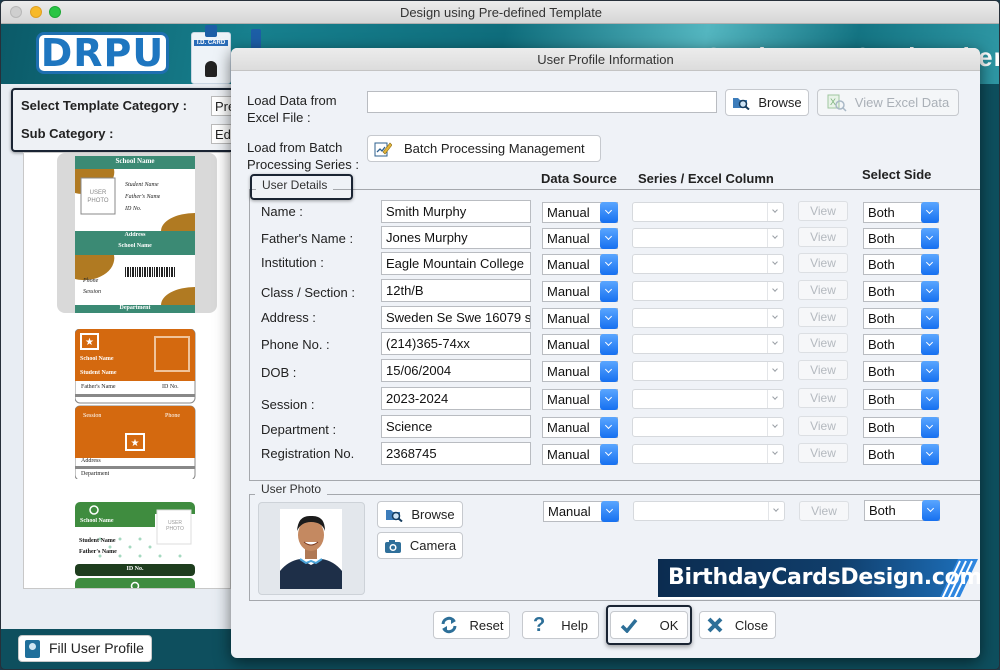 The height and width of the screenshot is (670, 1000). What do you see at coordinates (98, 546) in the screenshot?
I see `t3-fields: Student Name Father's Name` at bounding box center [98, 546].